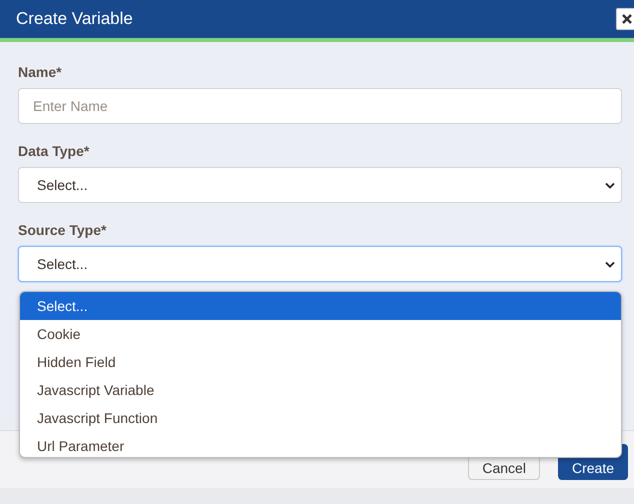 This screenshot has height=504, width=634. Describe the element at coordinates (40, 72) in the screenshot. I see `field-label: Name*` at that location.